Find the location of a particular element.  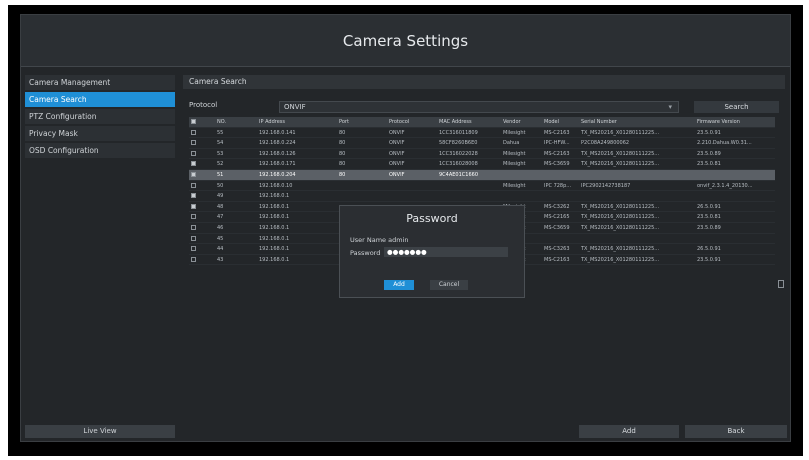

table-cell: ONVIF is located at coordinates (397, 143).